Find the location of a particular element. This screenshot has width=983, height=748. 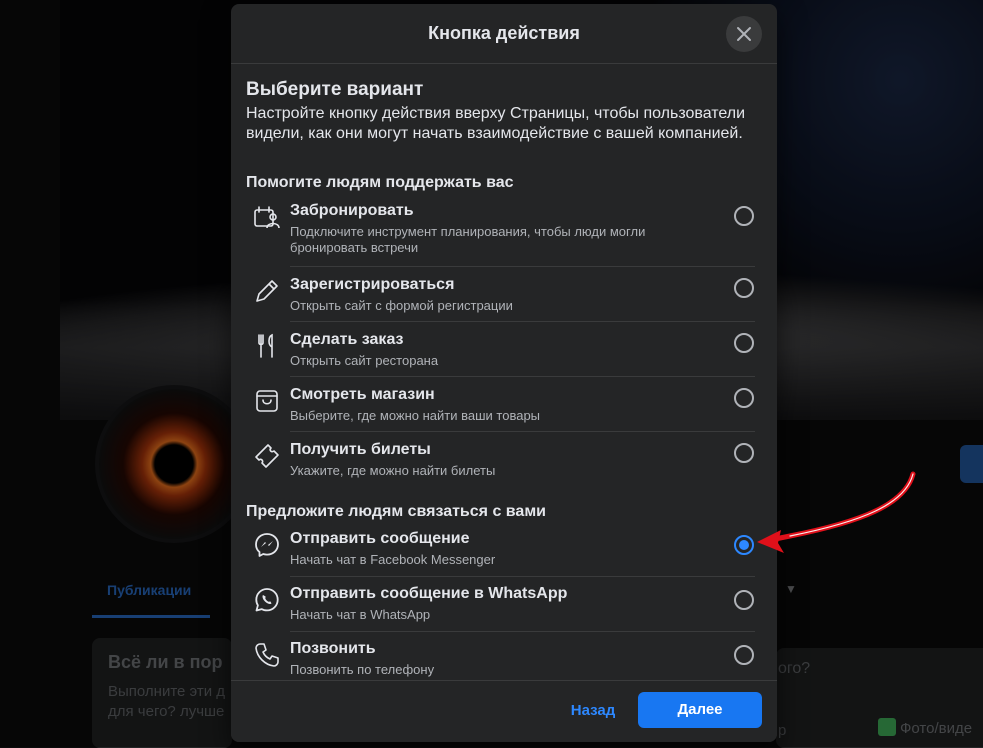

back-button: Назад is located at coordinates (593, 711).